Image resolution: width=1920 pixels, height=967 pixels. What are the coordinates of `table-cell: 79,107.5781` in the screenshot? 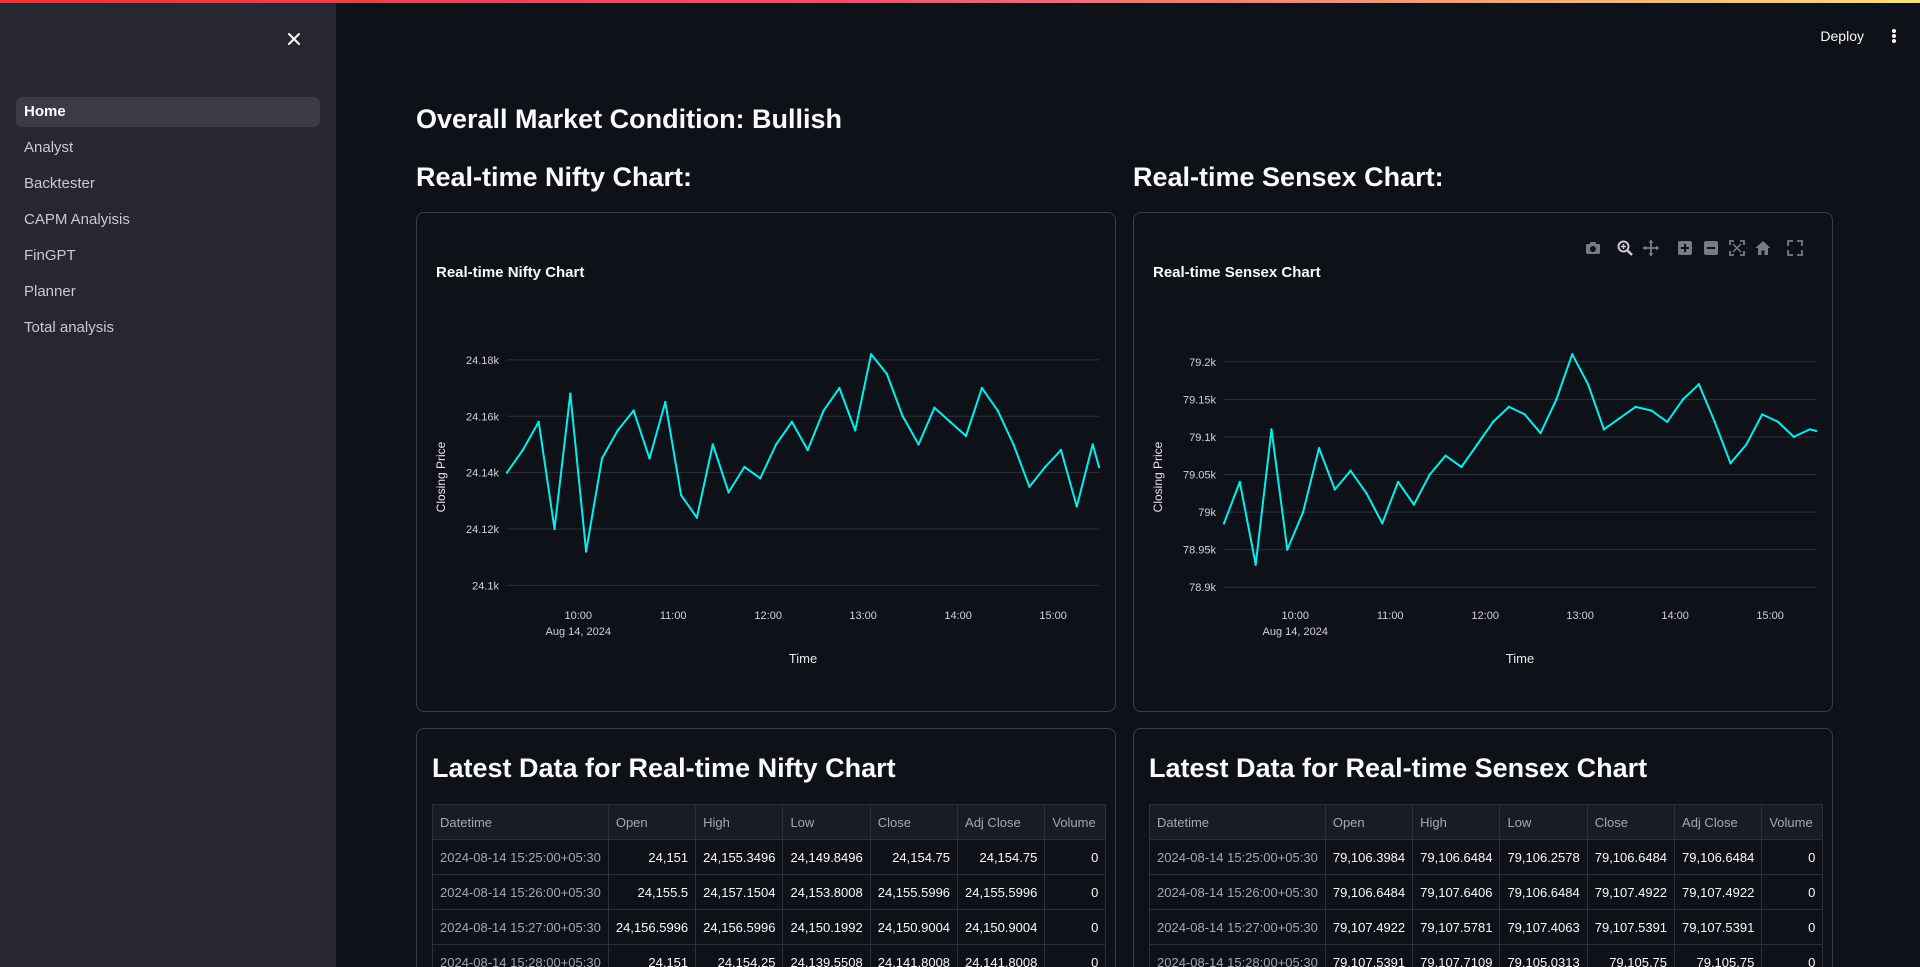 It's located at (1456, 927).